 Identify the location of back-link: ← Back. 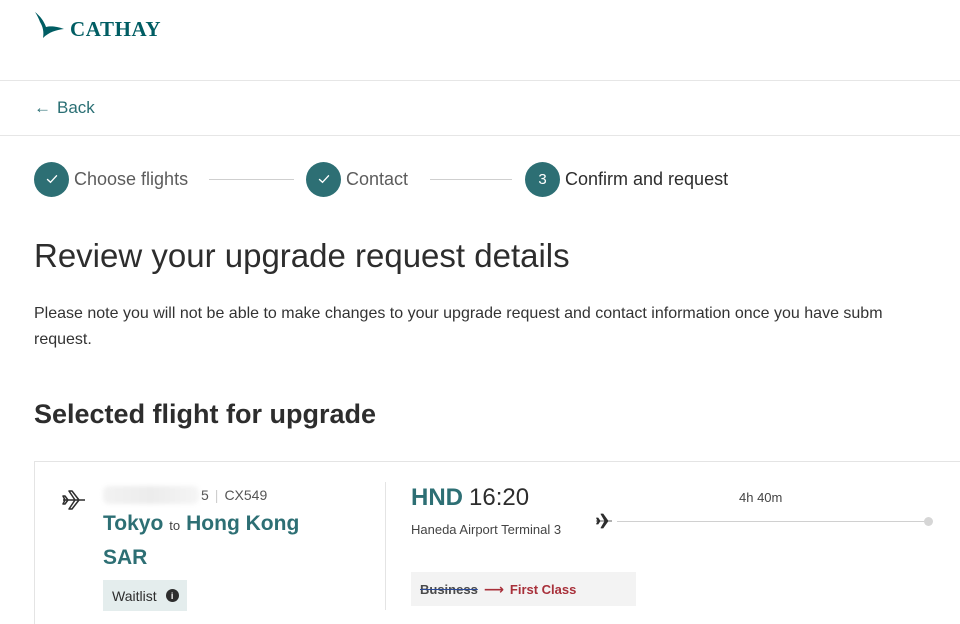
(64, 108).